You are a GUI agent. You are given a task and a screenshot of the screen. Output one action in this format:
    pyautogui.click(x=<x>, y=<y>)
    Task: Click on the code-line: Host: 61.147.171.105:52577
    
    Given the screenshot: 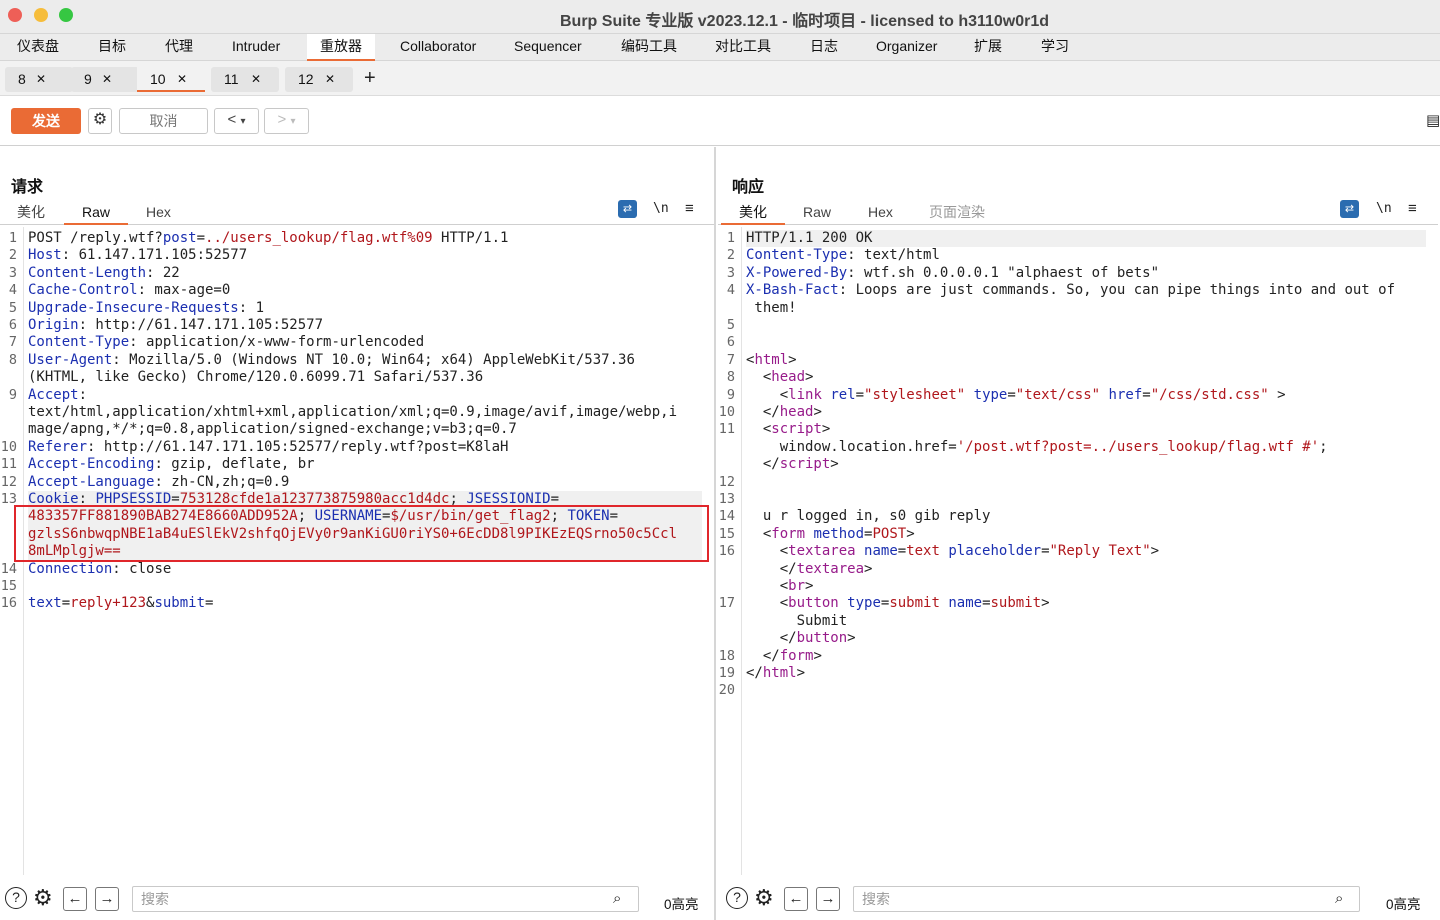 What is the action you would take?
    pyautogui.click(x=137, y=255)
    